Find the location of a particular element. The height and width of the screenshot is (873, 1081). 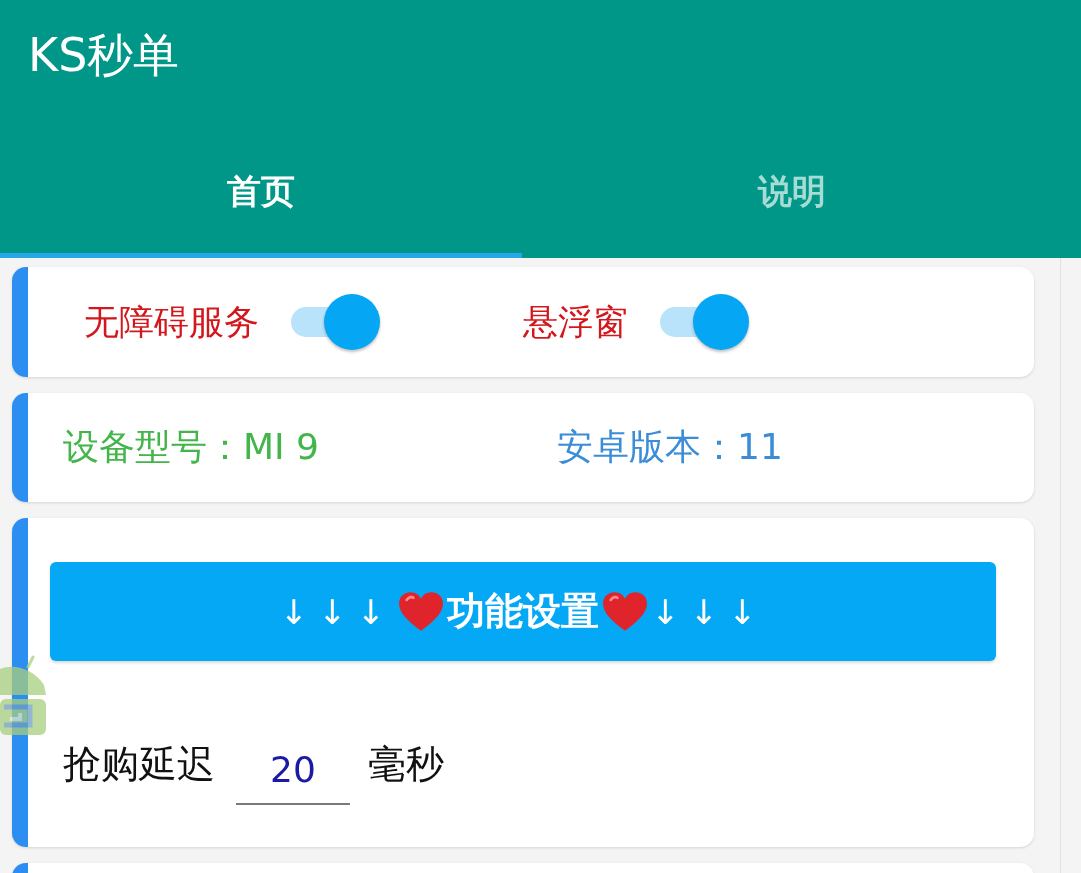

delay-input: 20 is located at coordinates (293, 774).